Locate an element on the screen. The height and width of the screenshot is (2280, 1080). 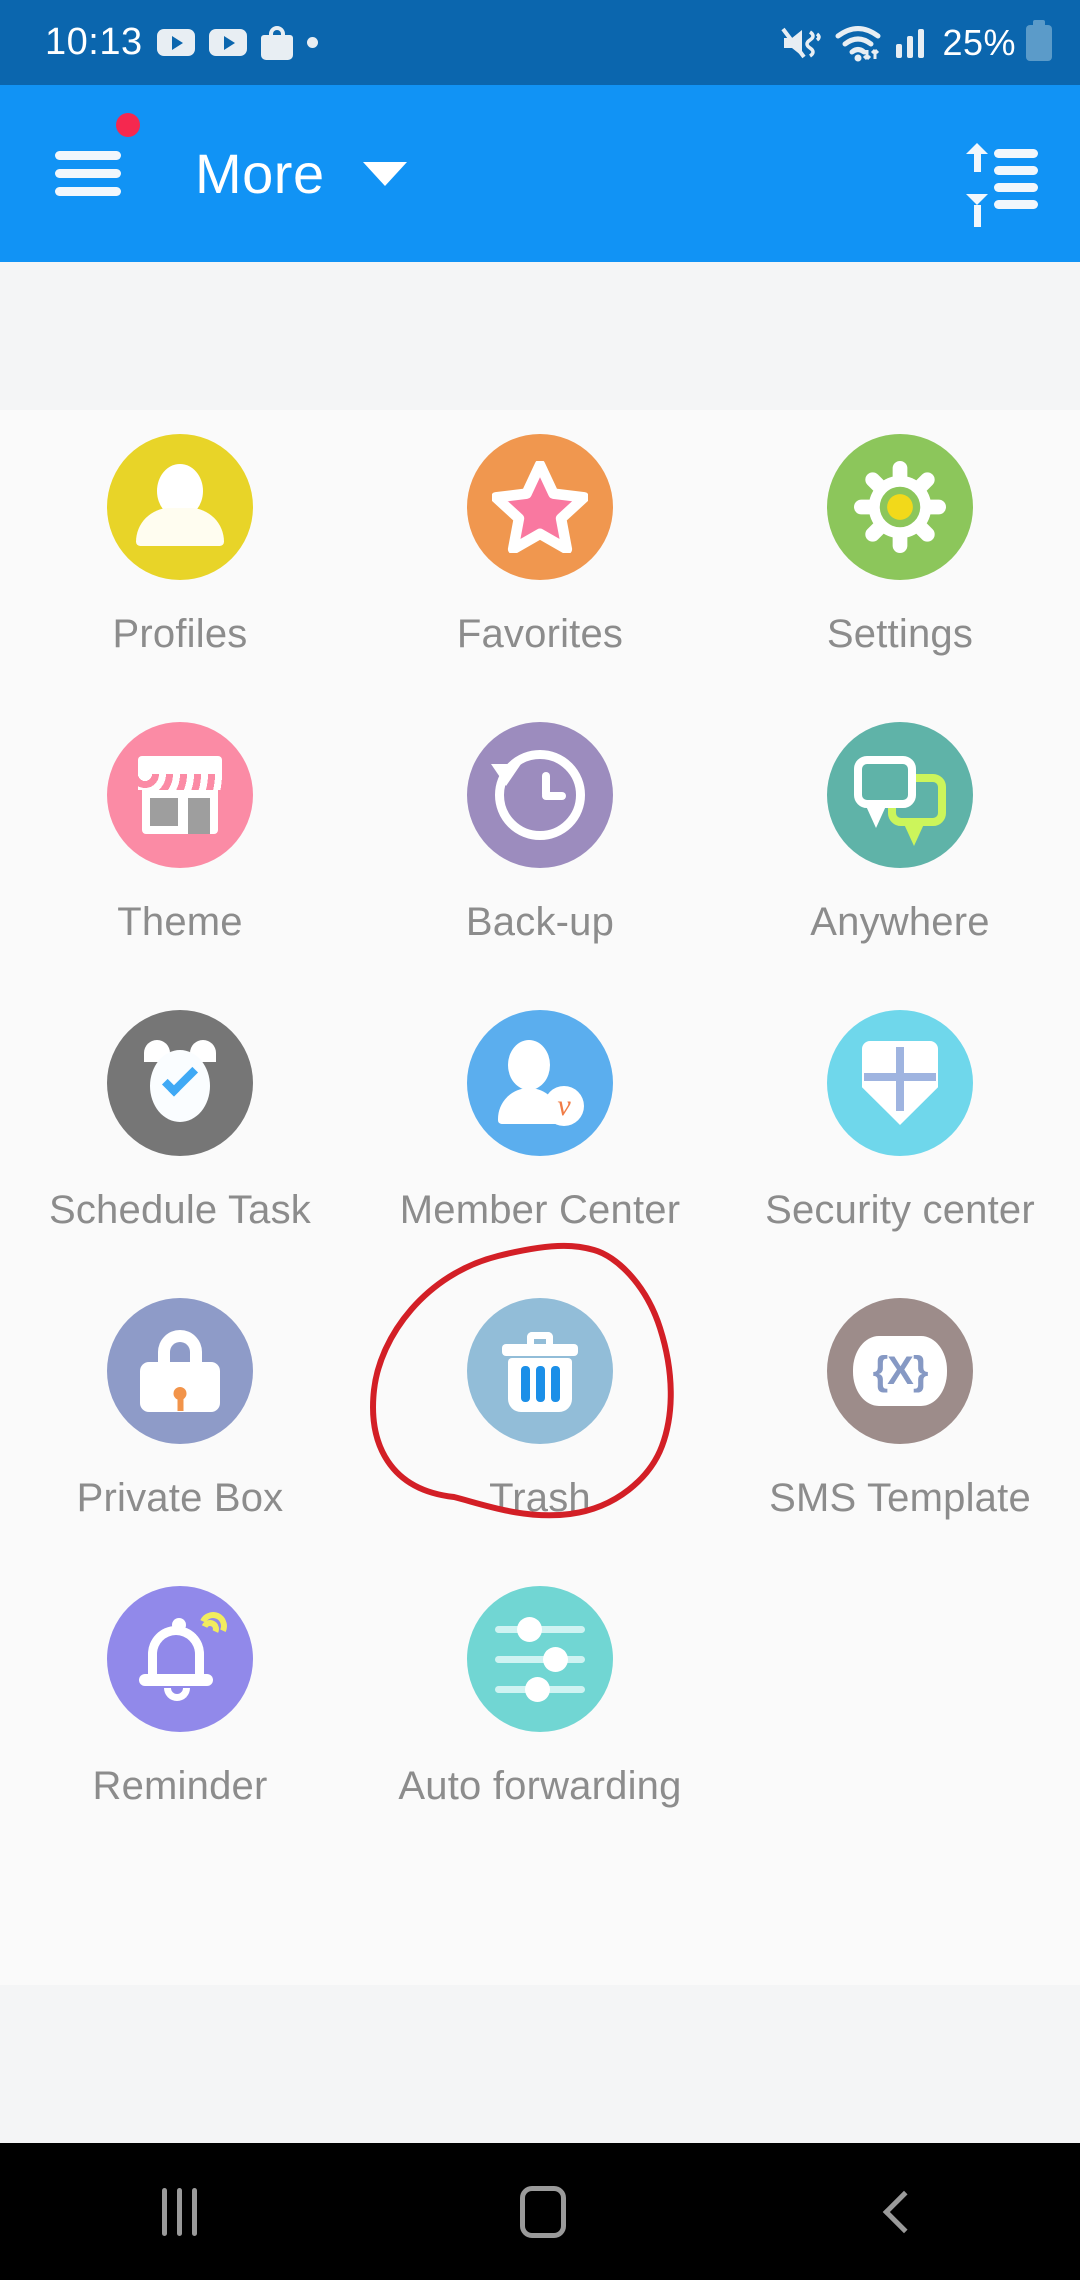
grid-item-schedule-task: Schedule Task is located at coordinates (180, 1154).